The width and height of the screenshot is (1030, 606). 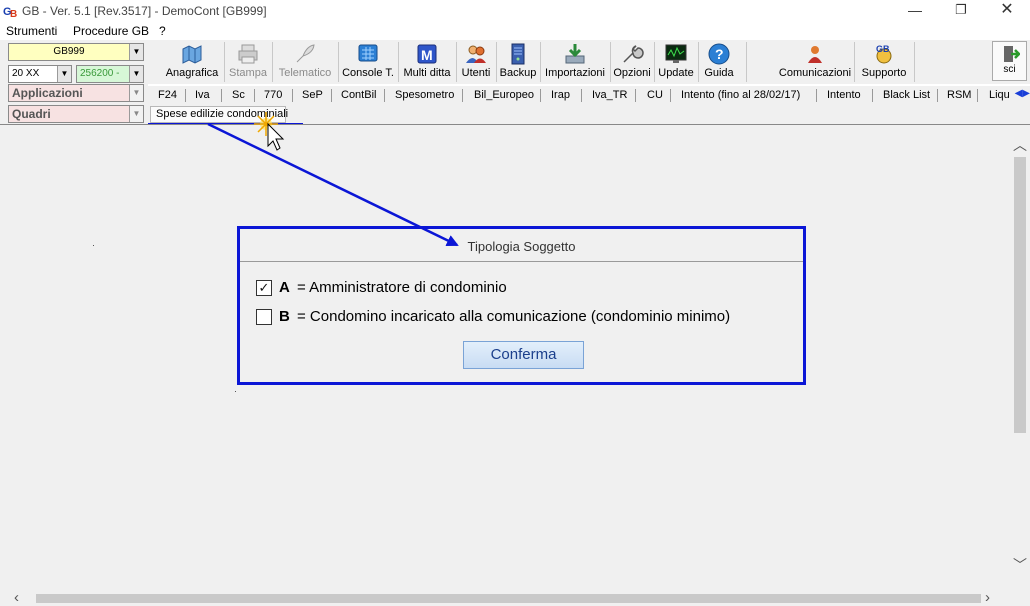 I want to click on stampa-label: Stampa, so click(x=248, y=73).